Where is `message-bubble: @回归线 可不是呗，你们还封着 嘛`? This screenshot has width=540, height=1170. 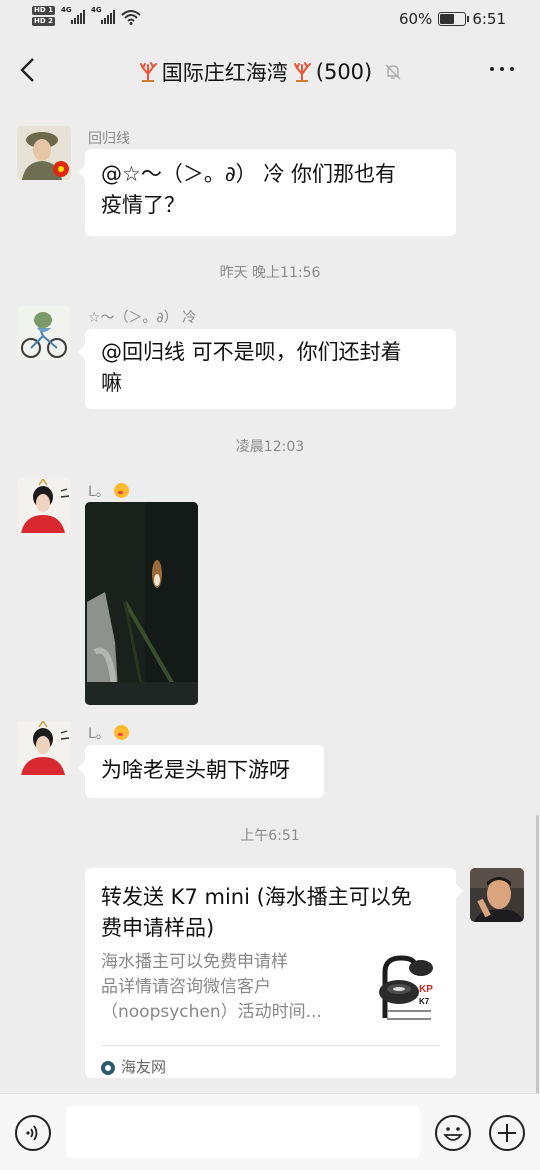
message-bubble: @回归线 可不是呗，你们还封着 嘛 is located at coordinates (267, 369).